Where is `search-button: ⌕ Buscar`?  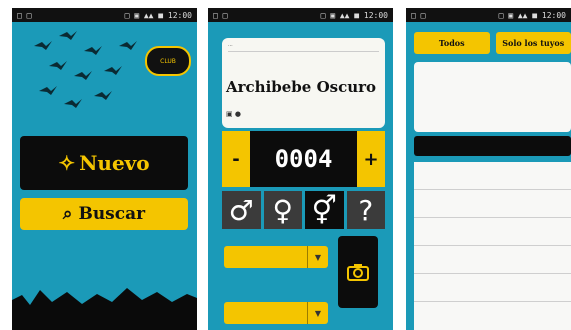 search-button: ⌕ Buscar is located at coordinates (104, 214).